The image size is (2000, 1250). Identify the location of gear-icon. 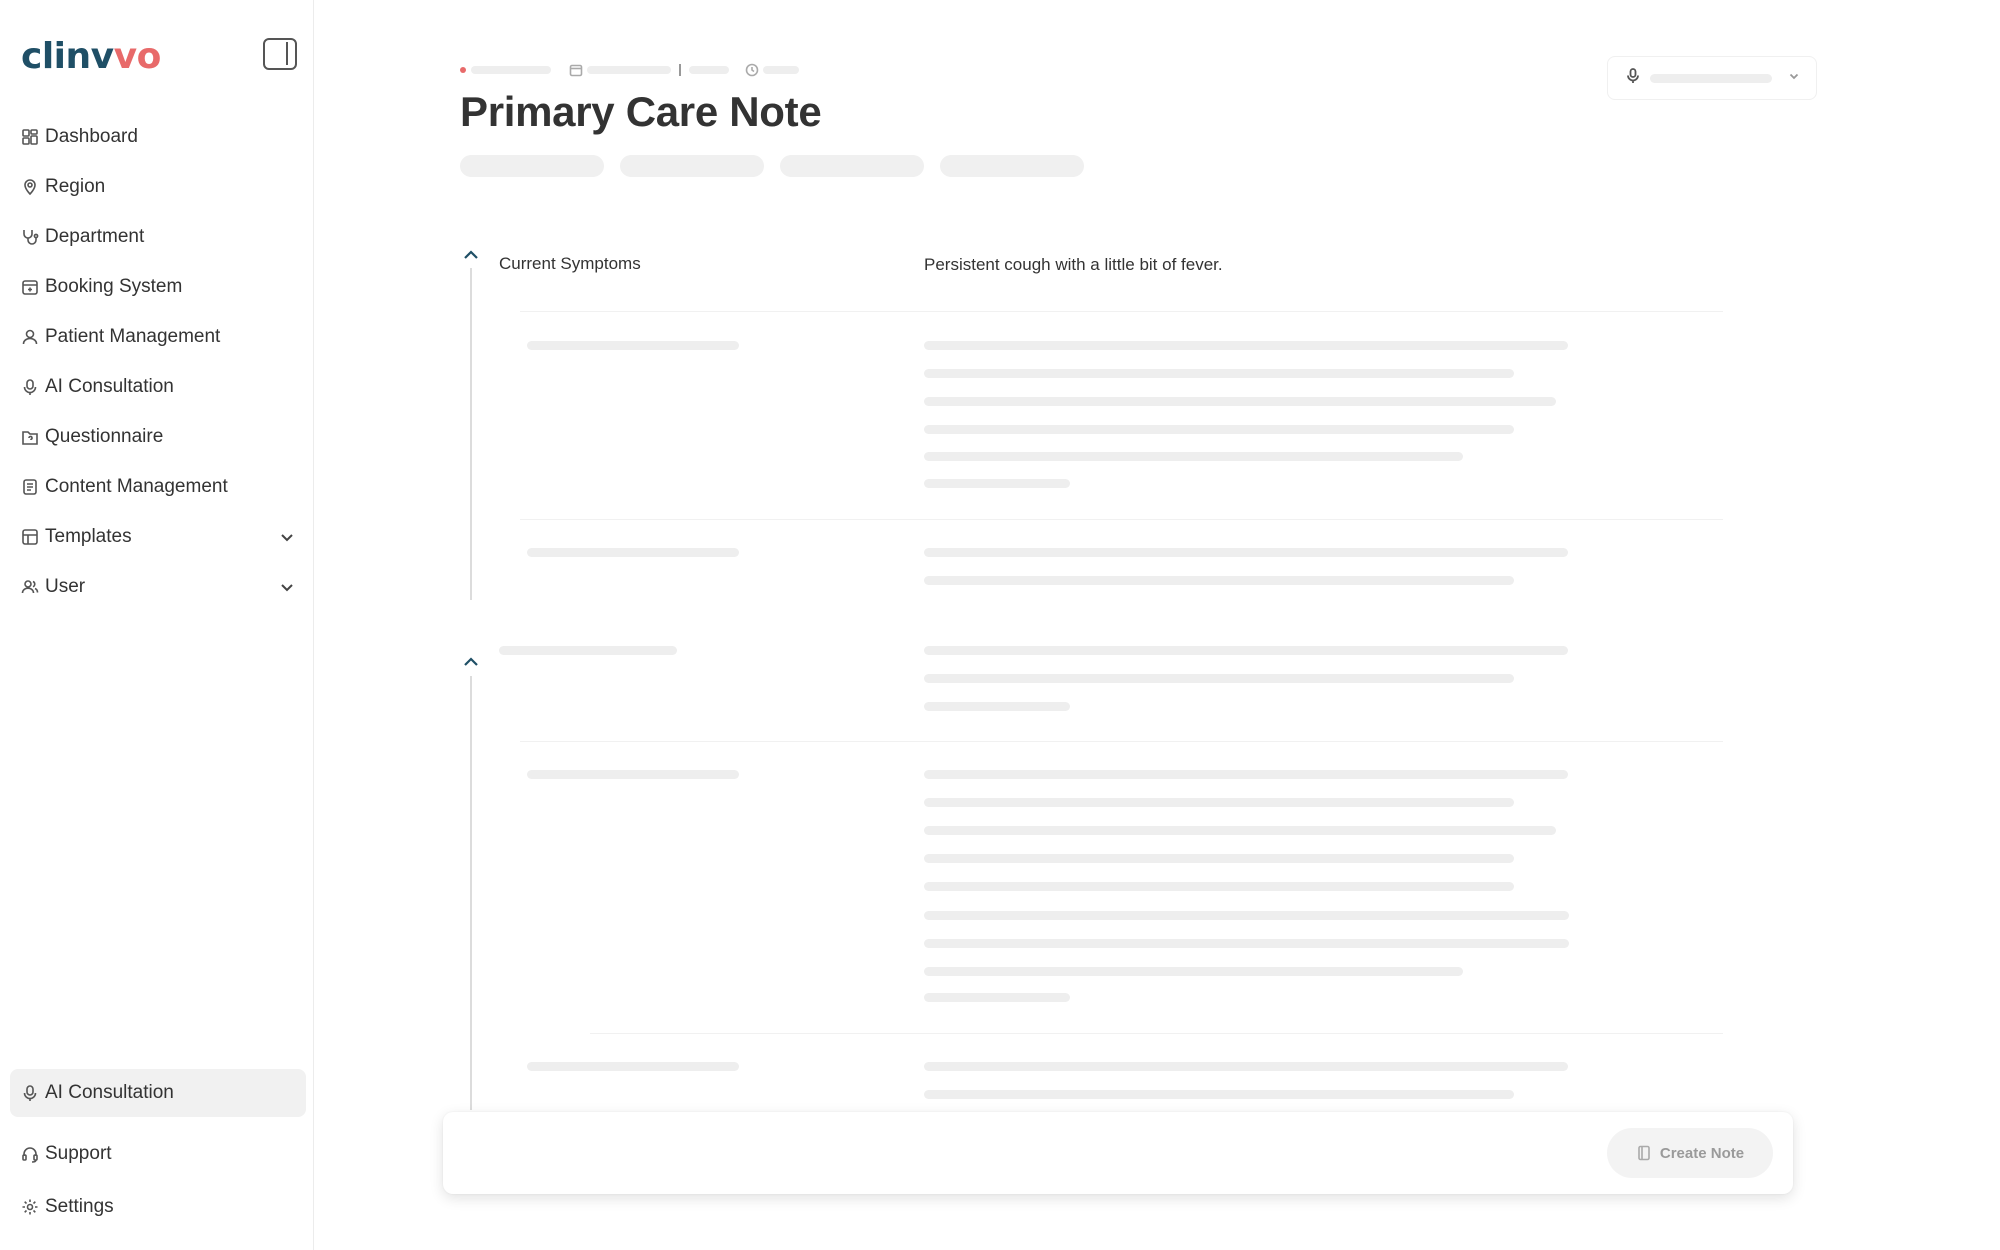
(30, 1207).